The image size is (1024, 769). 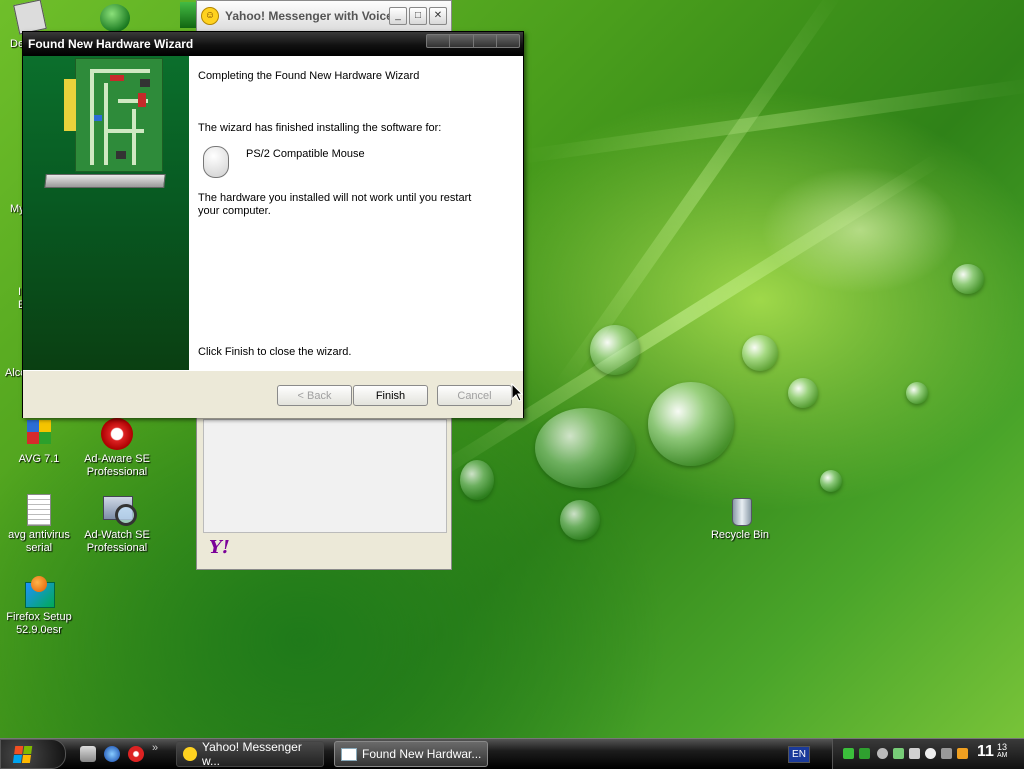 I want to click on clock: 11 13 AM, so click(x=992, y=751).